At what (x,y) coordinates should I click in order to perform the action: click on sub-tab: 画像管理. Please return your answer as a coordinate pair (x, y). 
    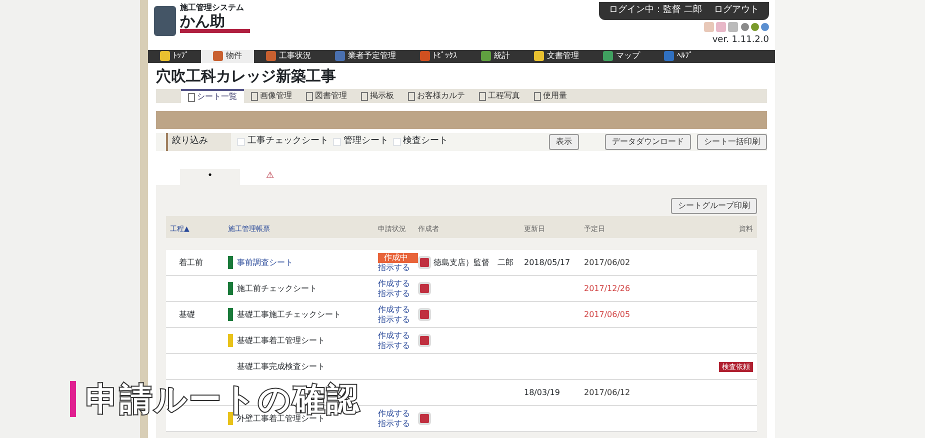
    Looking at the image, I should click on (271, 96).